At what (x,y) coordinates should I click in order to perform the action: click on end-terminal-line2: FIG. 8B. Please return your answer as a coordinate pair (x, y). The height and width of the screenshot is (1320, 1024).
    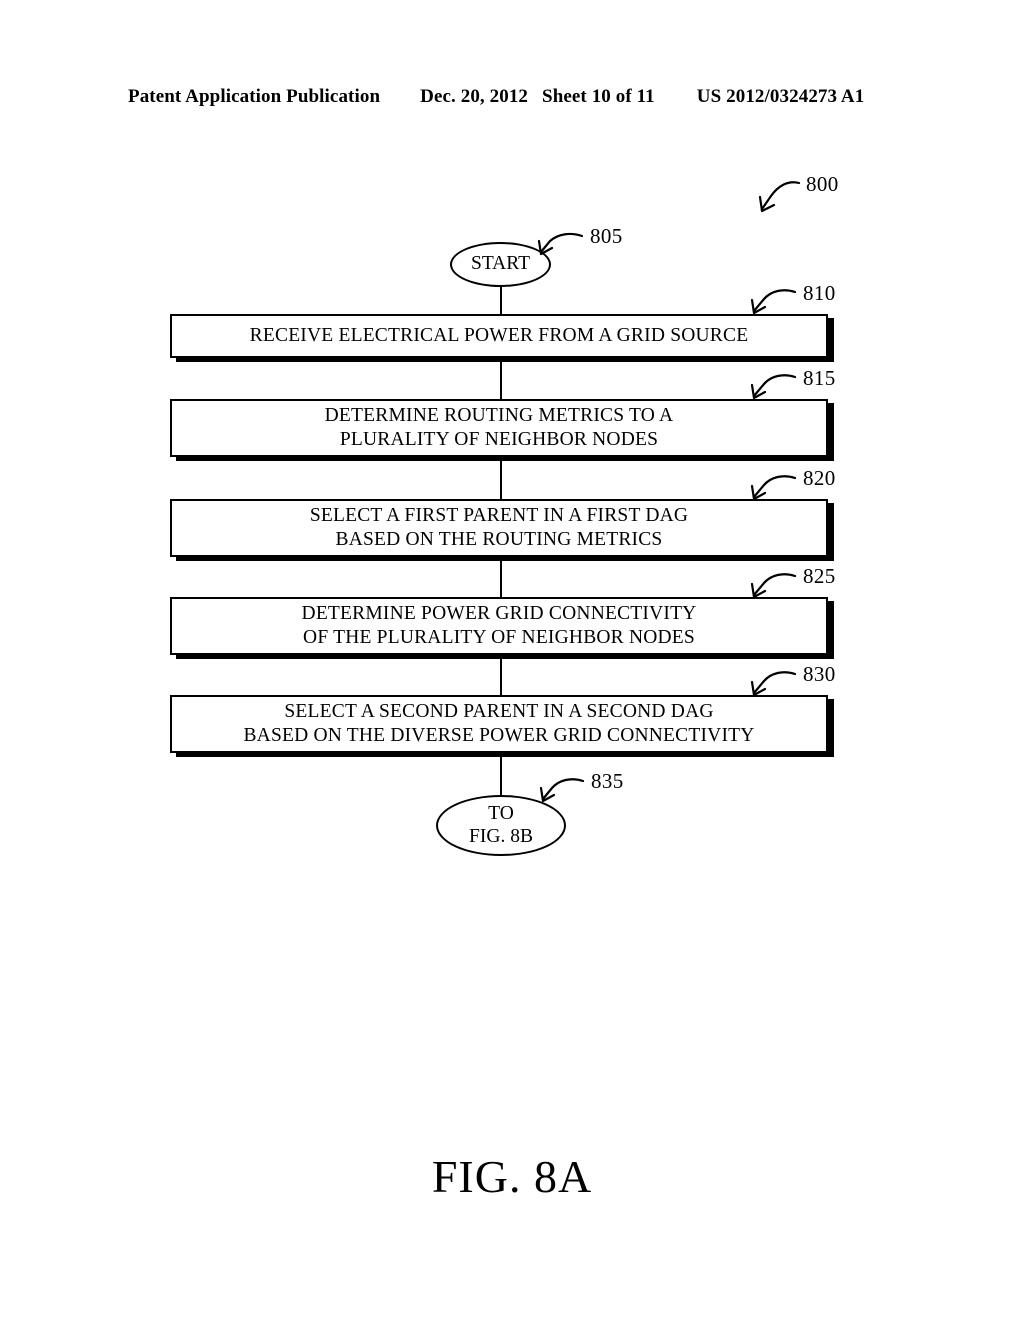
    Looking at the image, I should click on (501, 836).